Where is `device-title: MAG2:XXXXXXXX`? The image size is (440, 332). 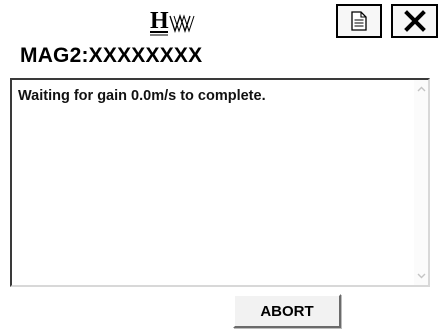 device-title: MAG2:XXXXXXXX is located at coordinates (111, 55).